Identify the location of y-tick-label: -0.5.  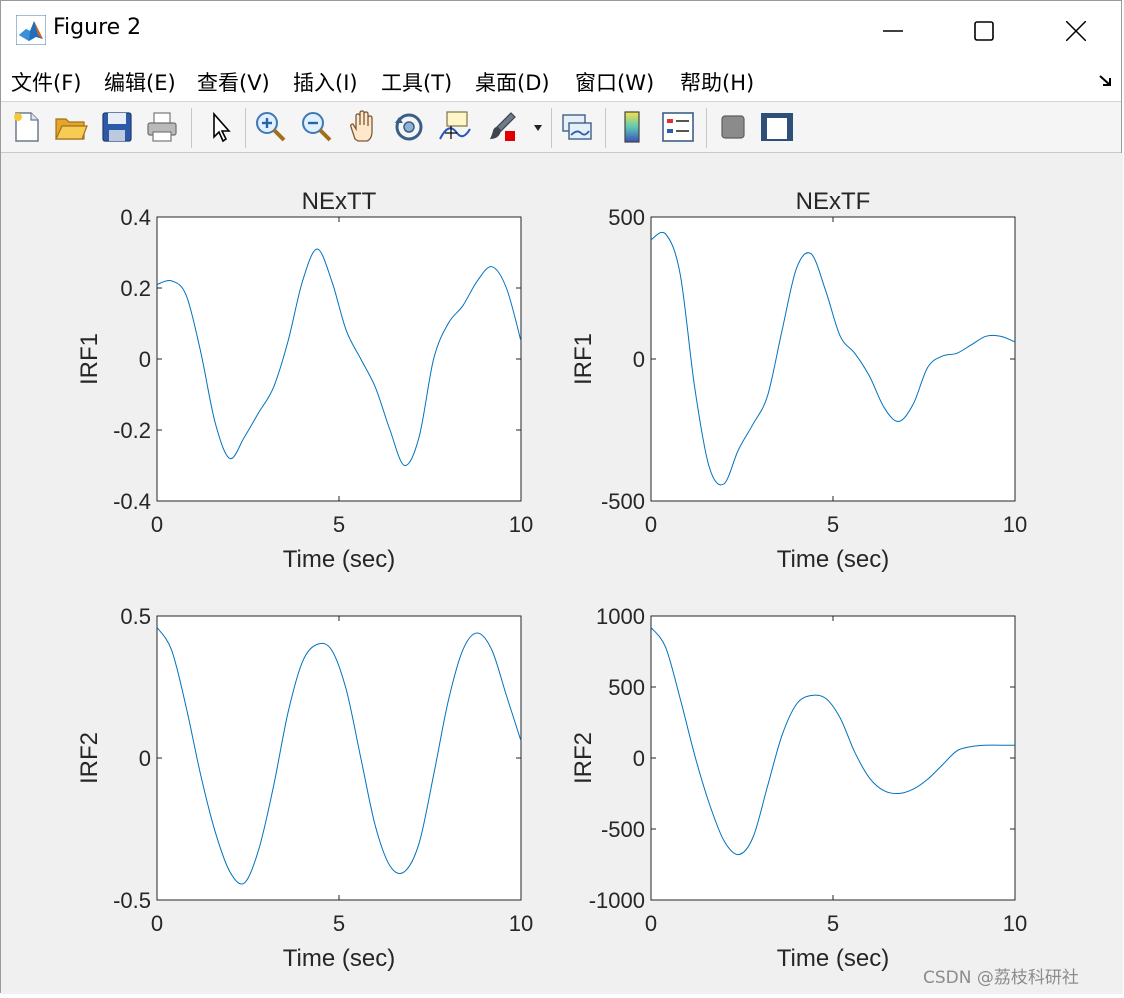
(132, 900).